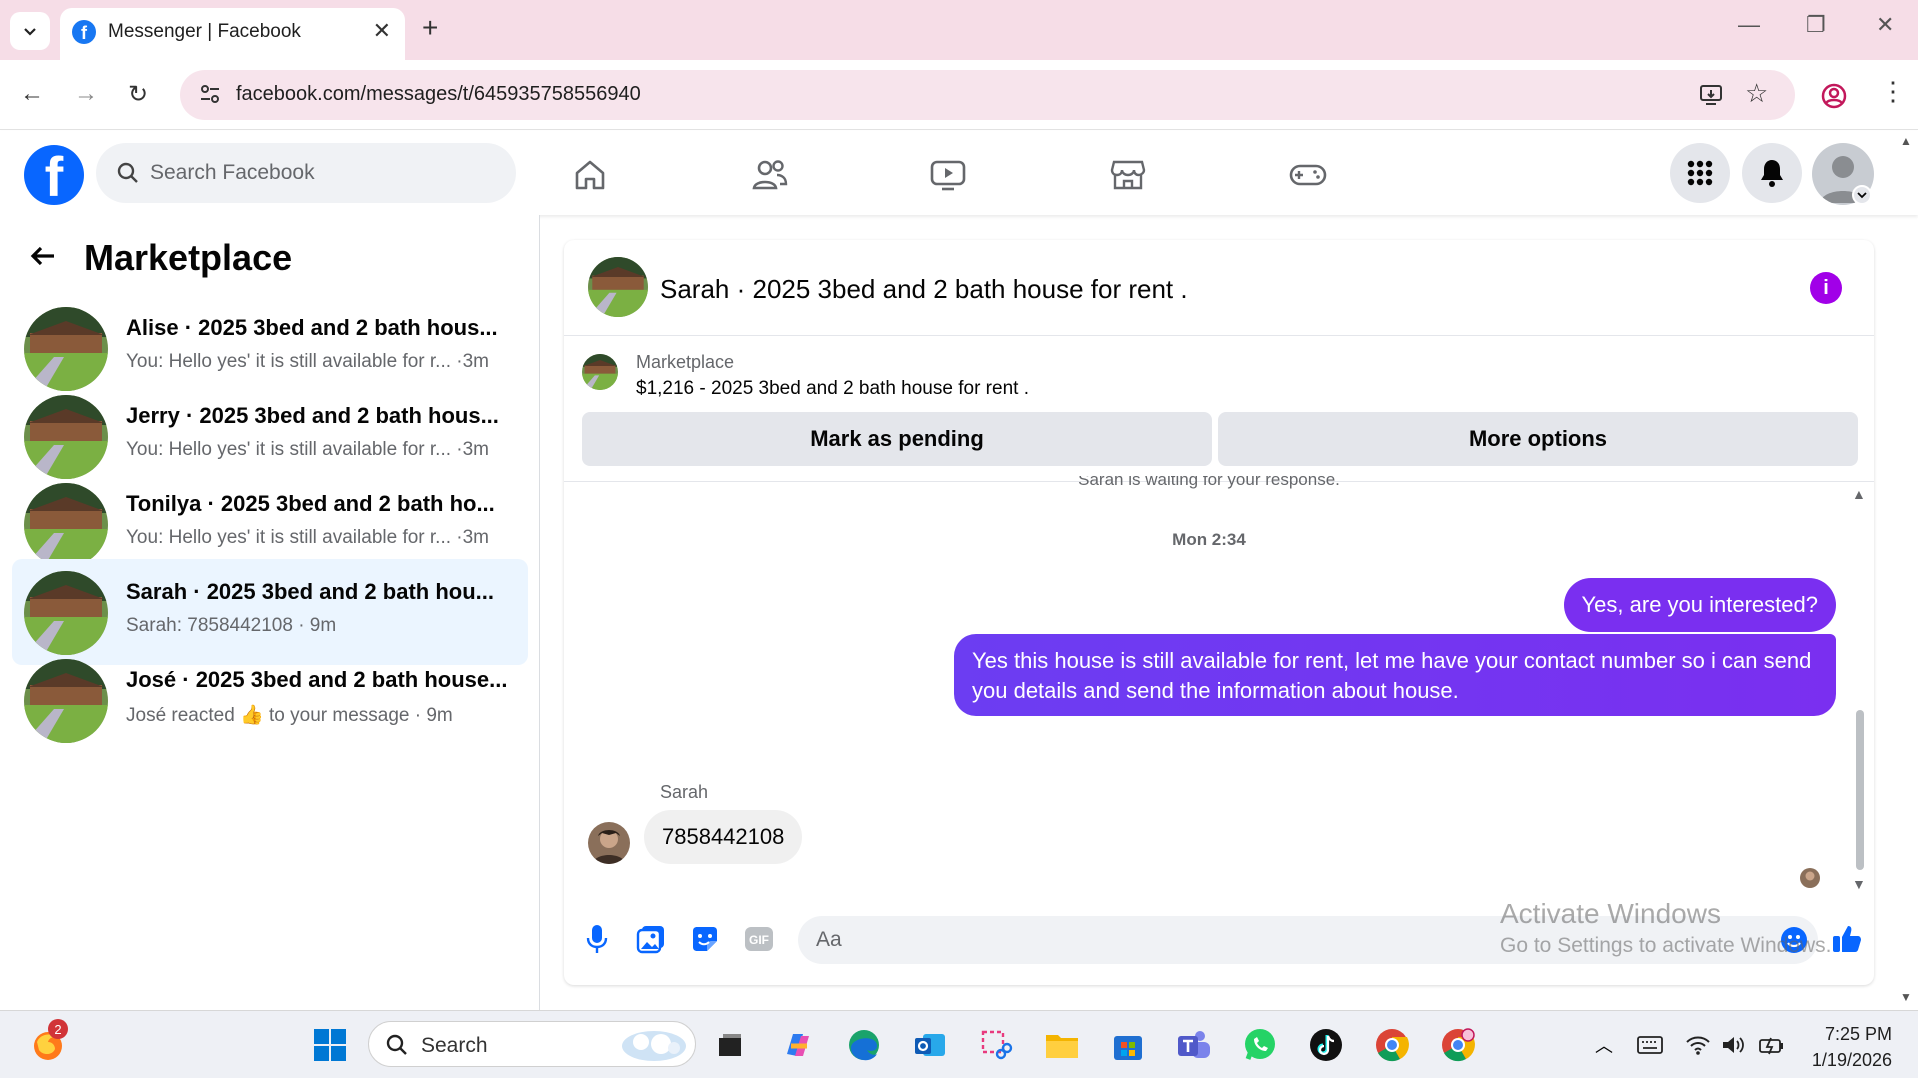 Image resolution: width=1918 pixels, height=1078 pixels. I want to click on site-settings-icon, so click(210, 94).